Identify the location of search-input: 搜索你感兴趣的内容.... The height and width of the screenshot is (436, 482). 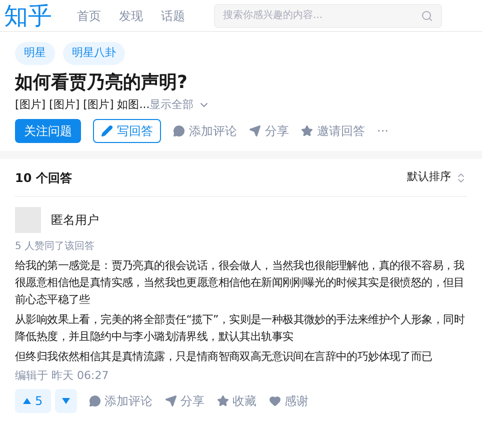
(322, 15).